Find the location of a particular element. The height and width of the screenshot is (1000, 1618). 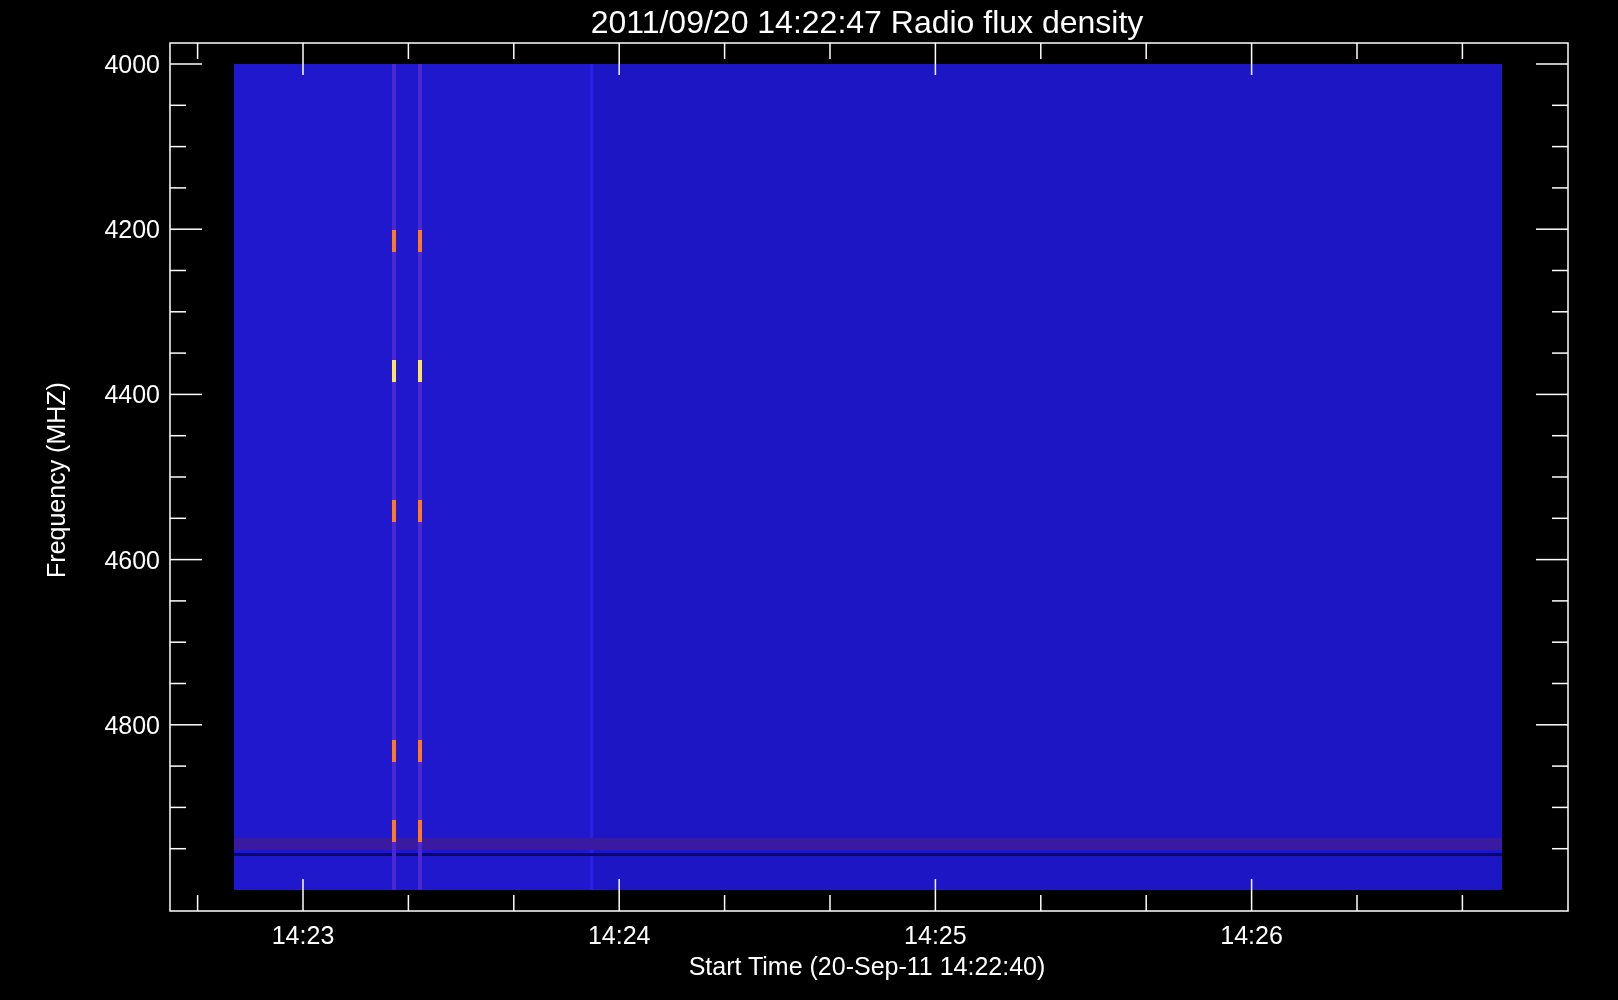

y-tick-label: 4400 is located at coordinates (132, 394).